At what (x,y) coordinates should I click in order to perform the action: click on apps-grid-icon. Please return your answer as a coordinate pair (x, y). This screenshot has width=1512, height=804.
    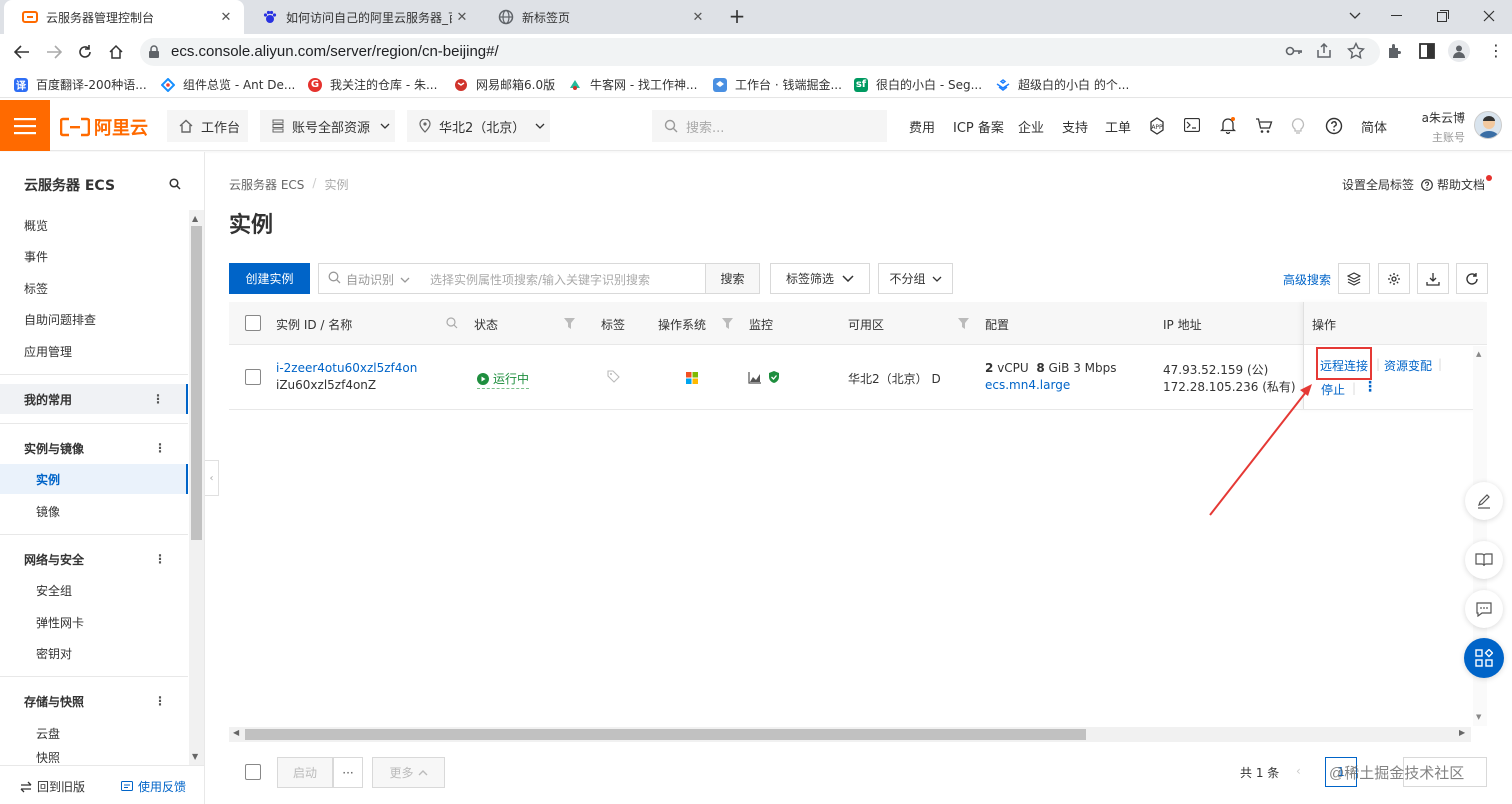
    Looking at the image, I should click on (1484, 658).